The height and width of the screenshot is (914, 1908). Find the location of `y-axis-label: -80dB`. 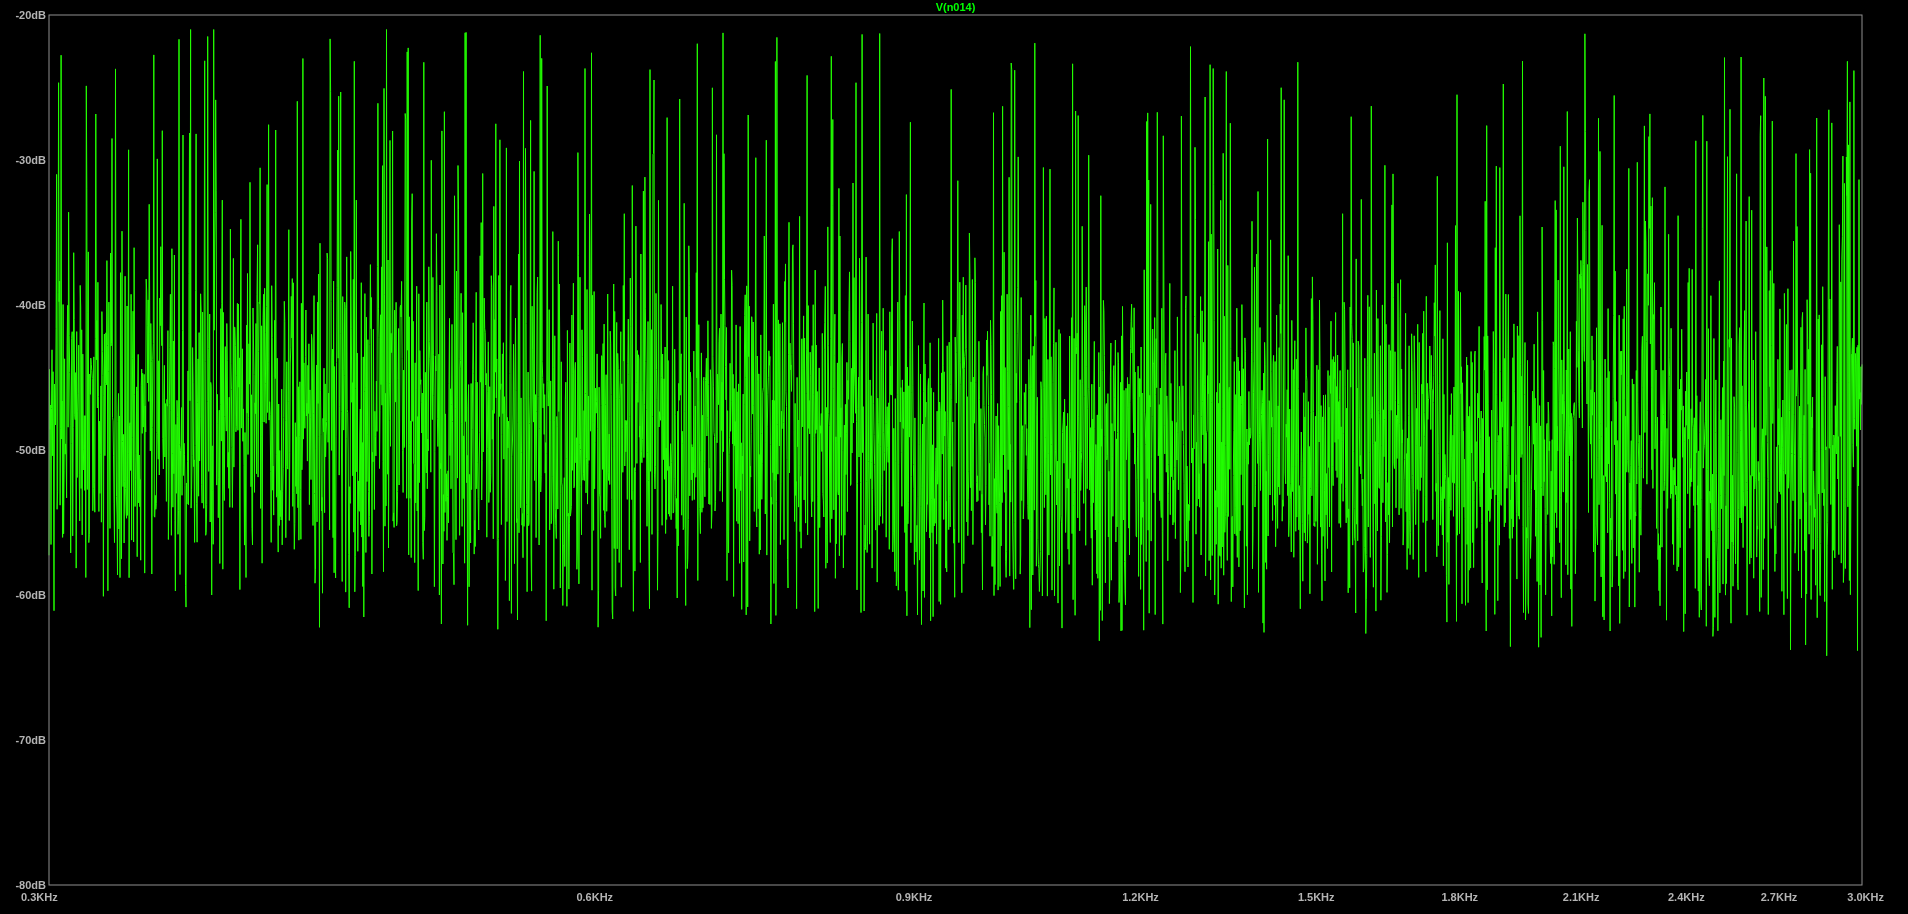

y-axis-label: -80dB is located at coordinates (30, 885).